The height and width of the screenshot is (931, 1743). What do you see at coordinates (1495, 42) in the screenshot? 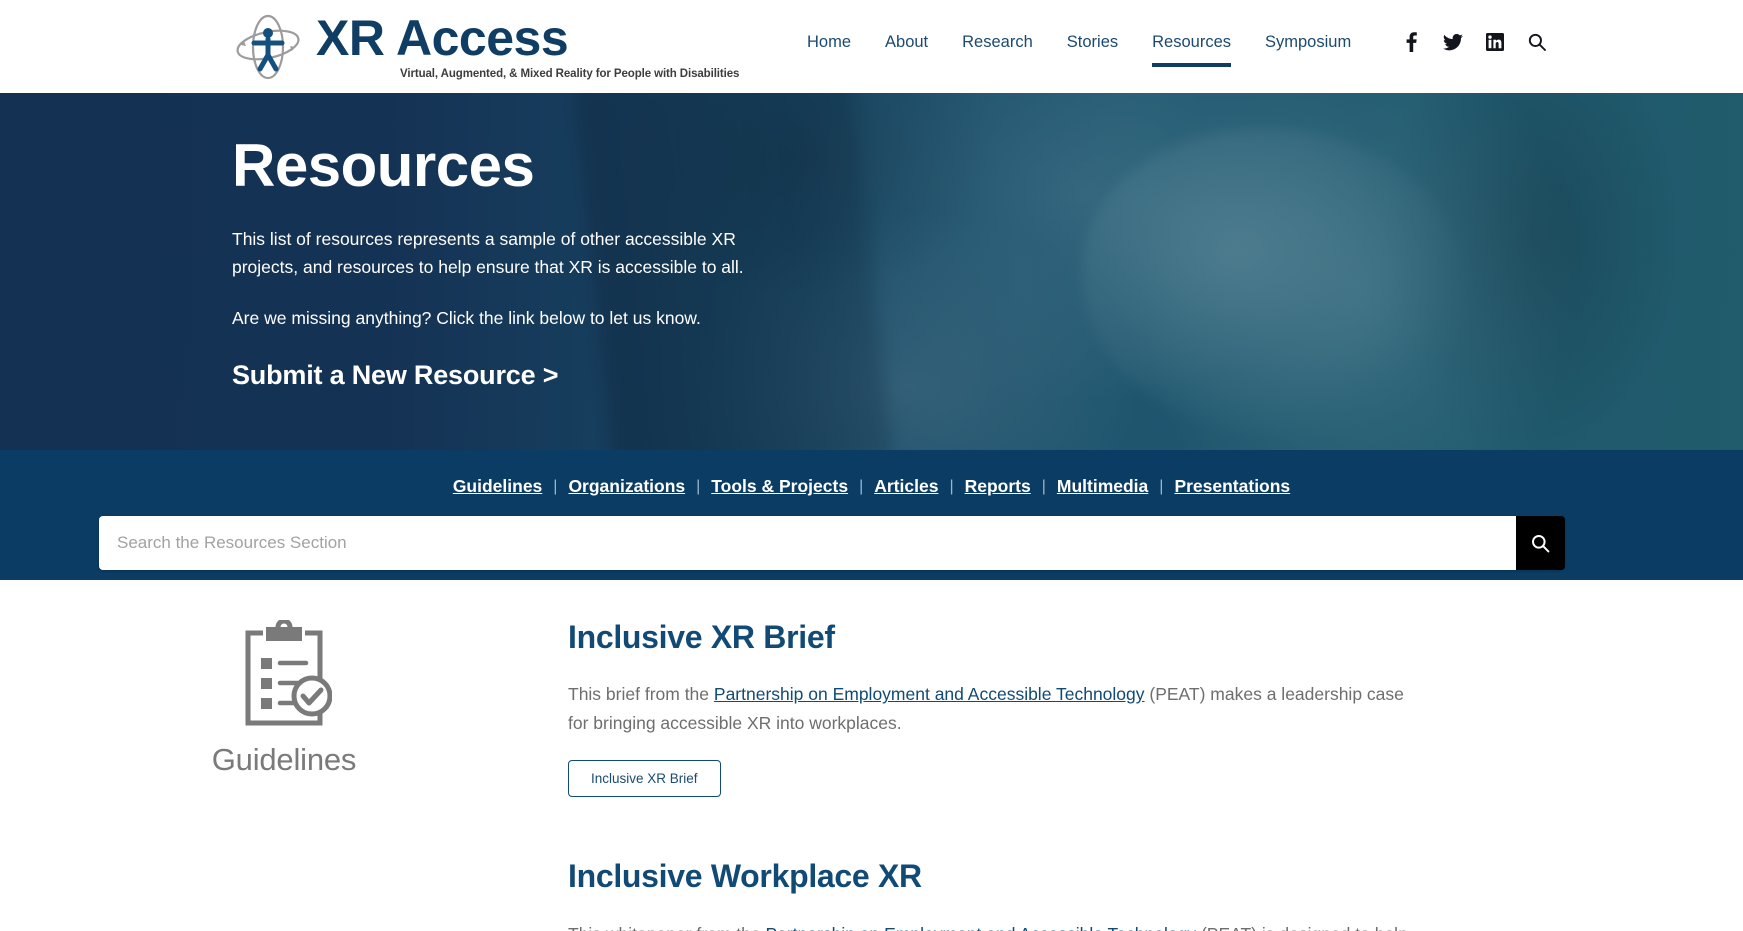
I see `linkedin-icon` at bounding box center [1495, 42].